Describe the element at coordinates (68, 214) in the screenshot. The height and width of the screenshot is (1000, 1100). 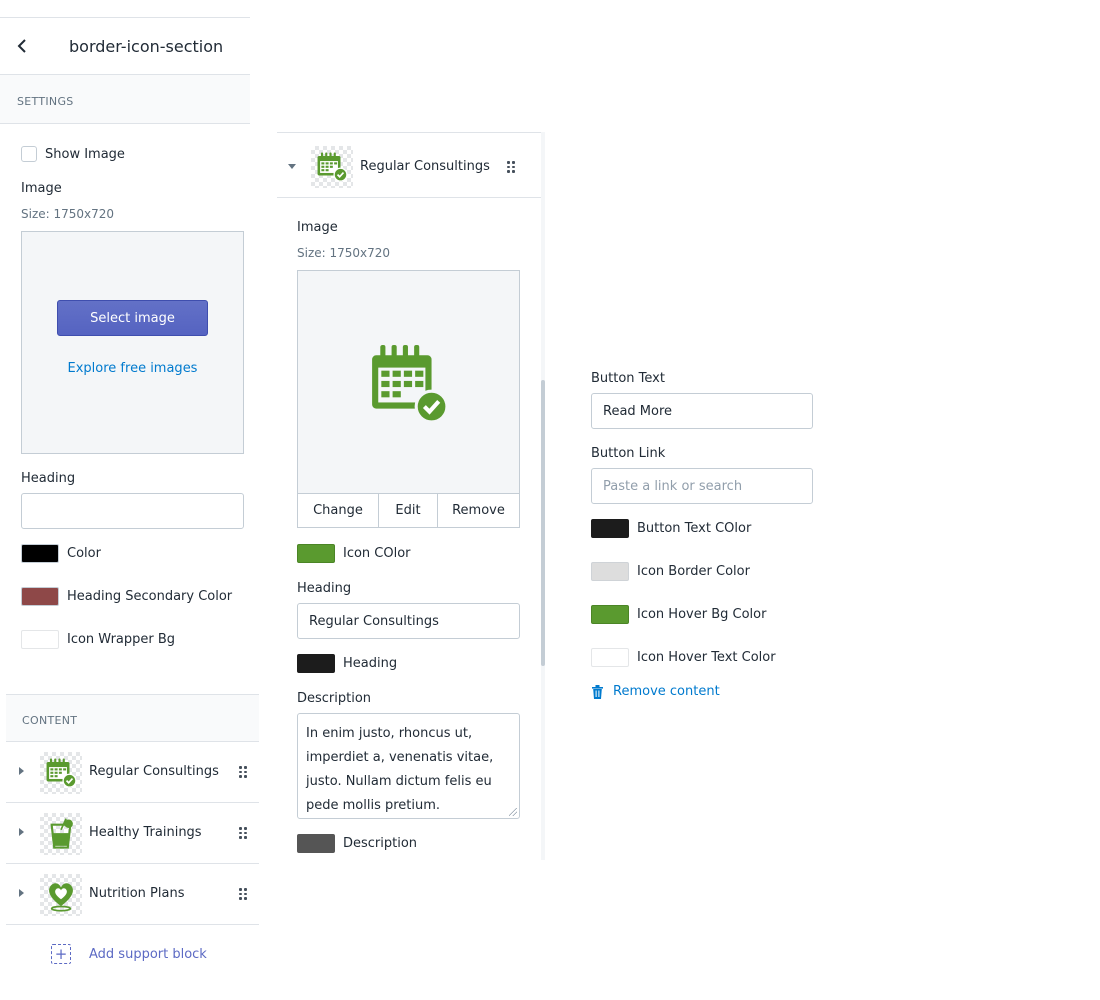
I see `image-size-hint: Size: 1750x720` at that location.